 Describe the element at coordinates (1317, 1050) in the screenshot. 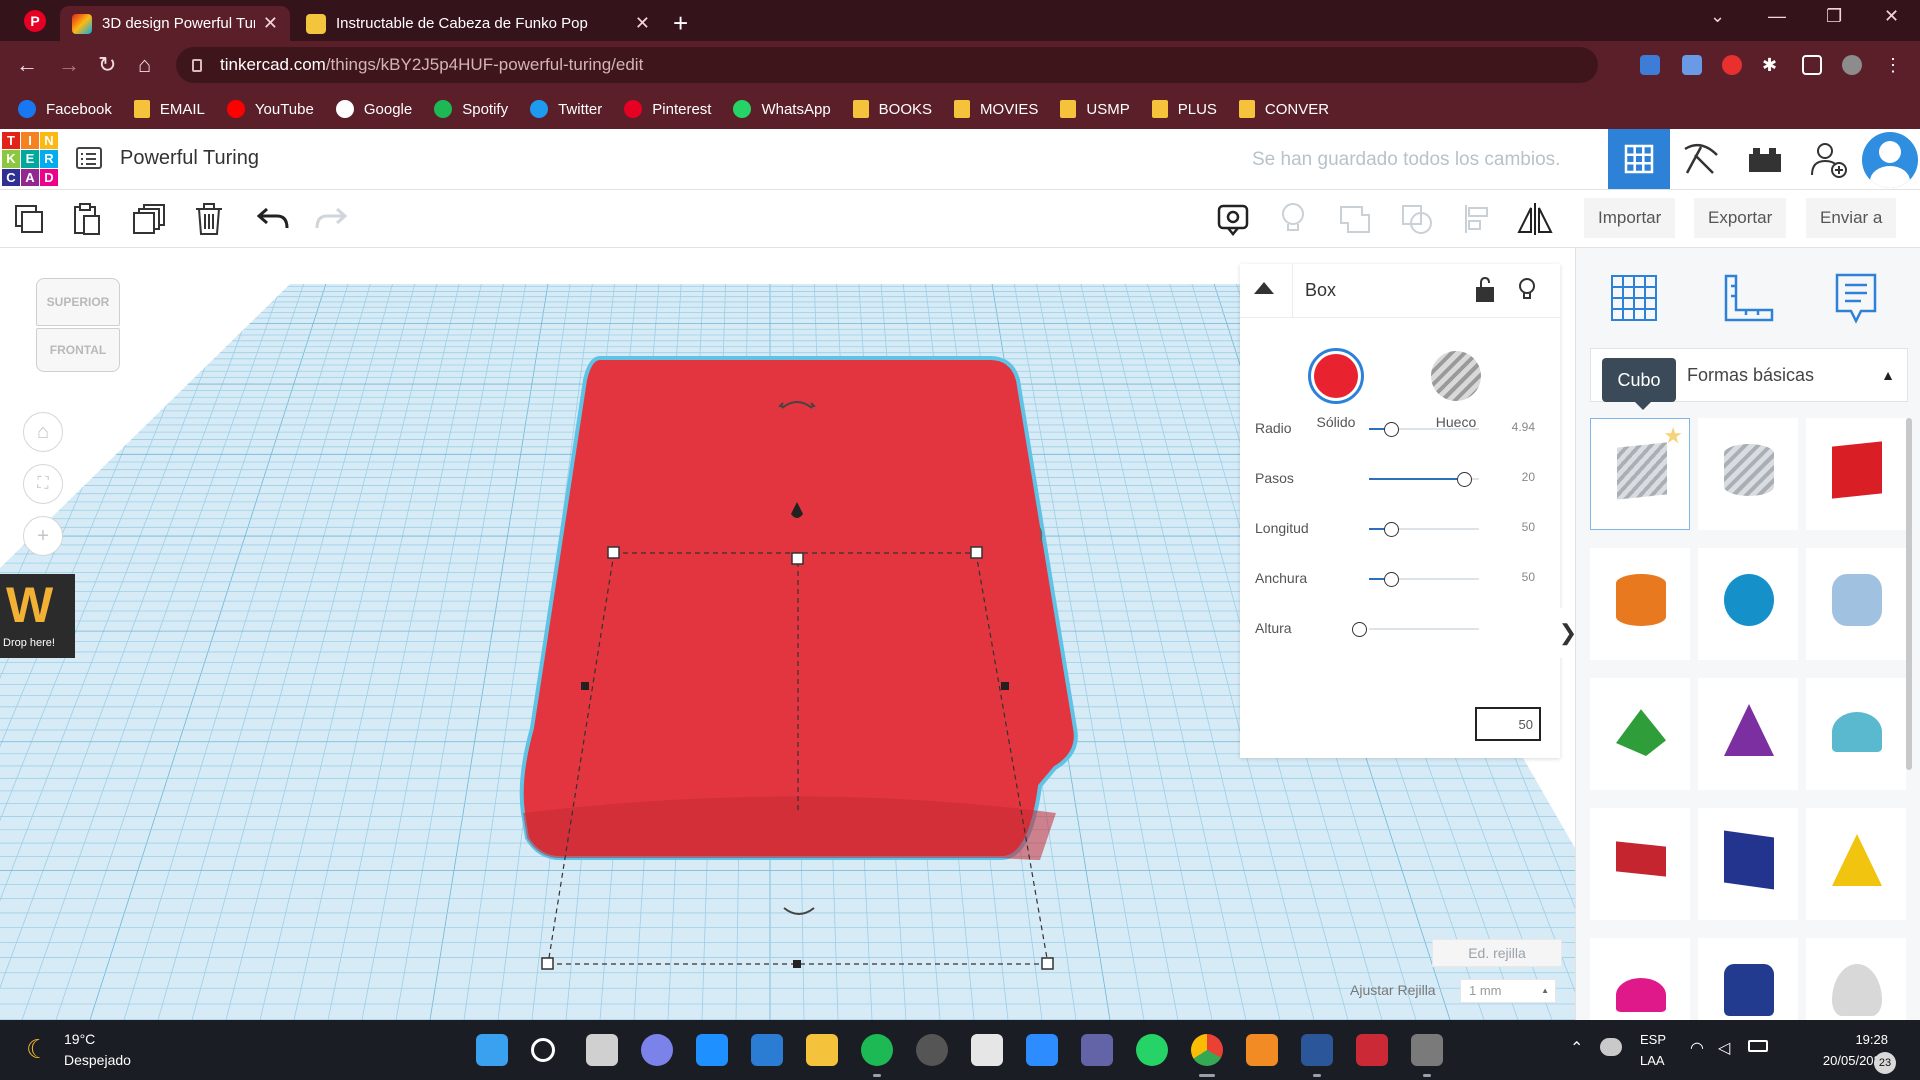

I see `word-taskbar-icon` at that location.